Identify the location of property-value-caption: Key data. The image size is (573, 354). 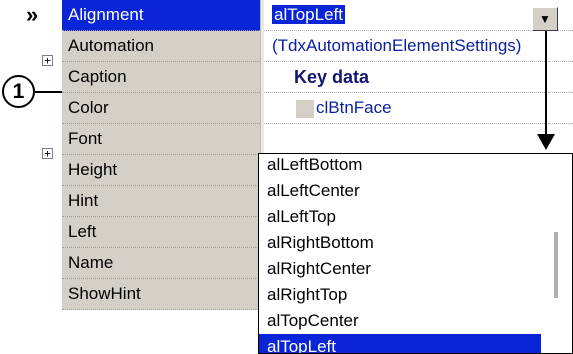
(418, 77).